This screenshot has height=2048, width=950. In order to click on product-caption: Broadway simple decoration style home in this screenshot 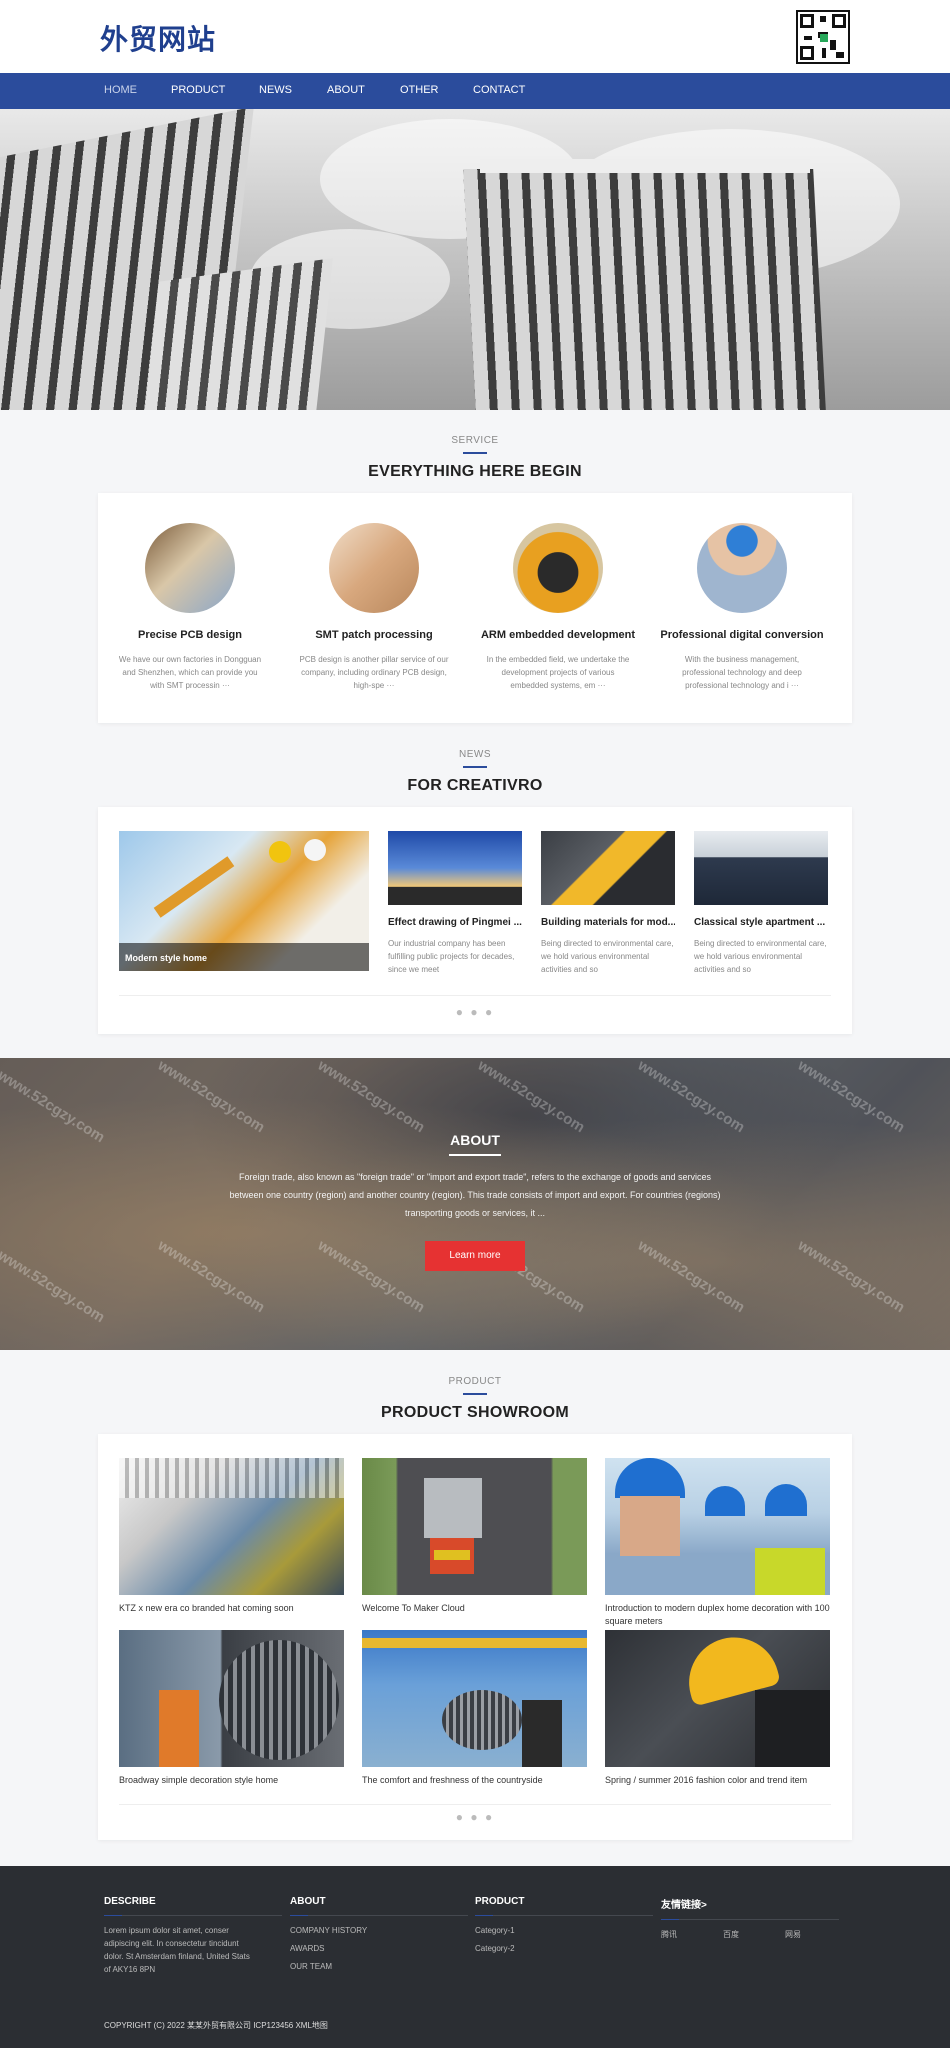, I will do `click(231, 1780)`.